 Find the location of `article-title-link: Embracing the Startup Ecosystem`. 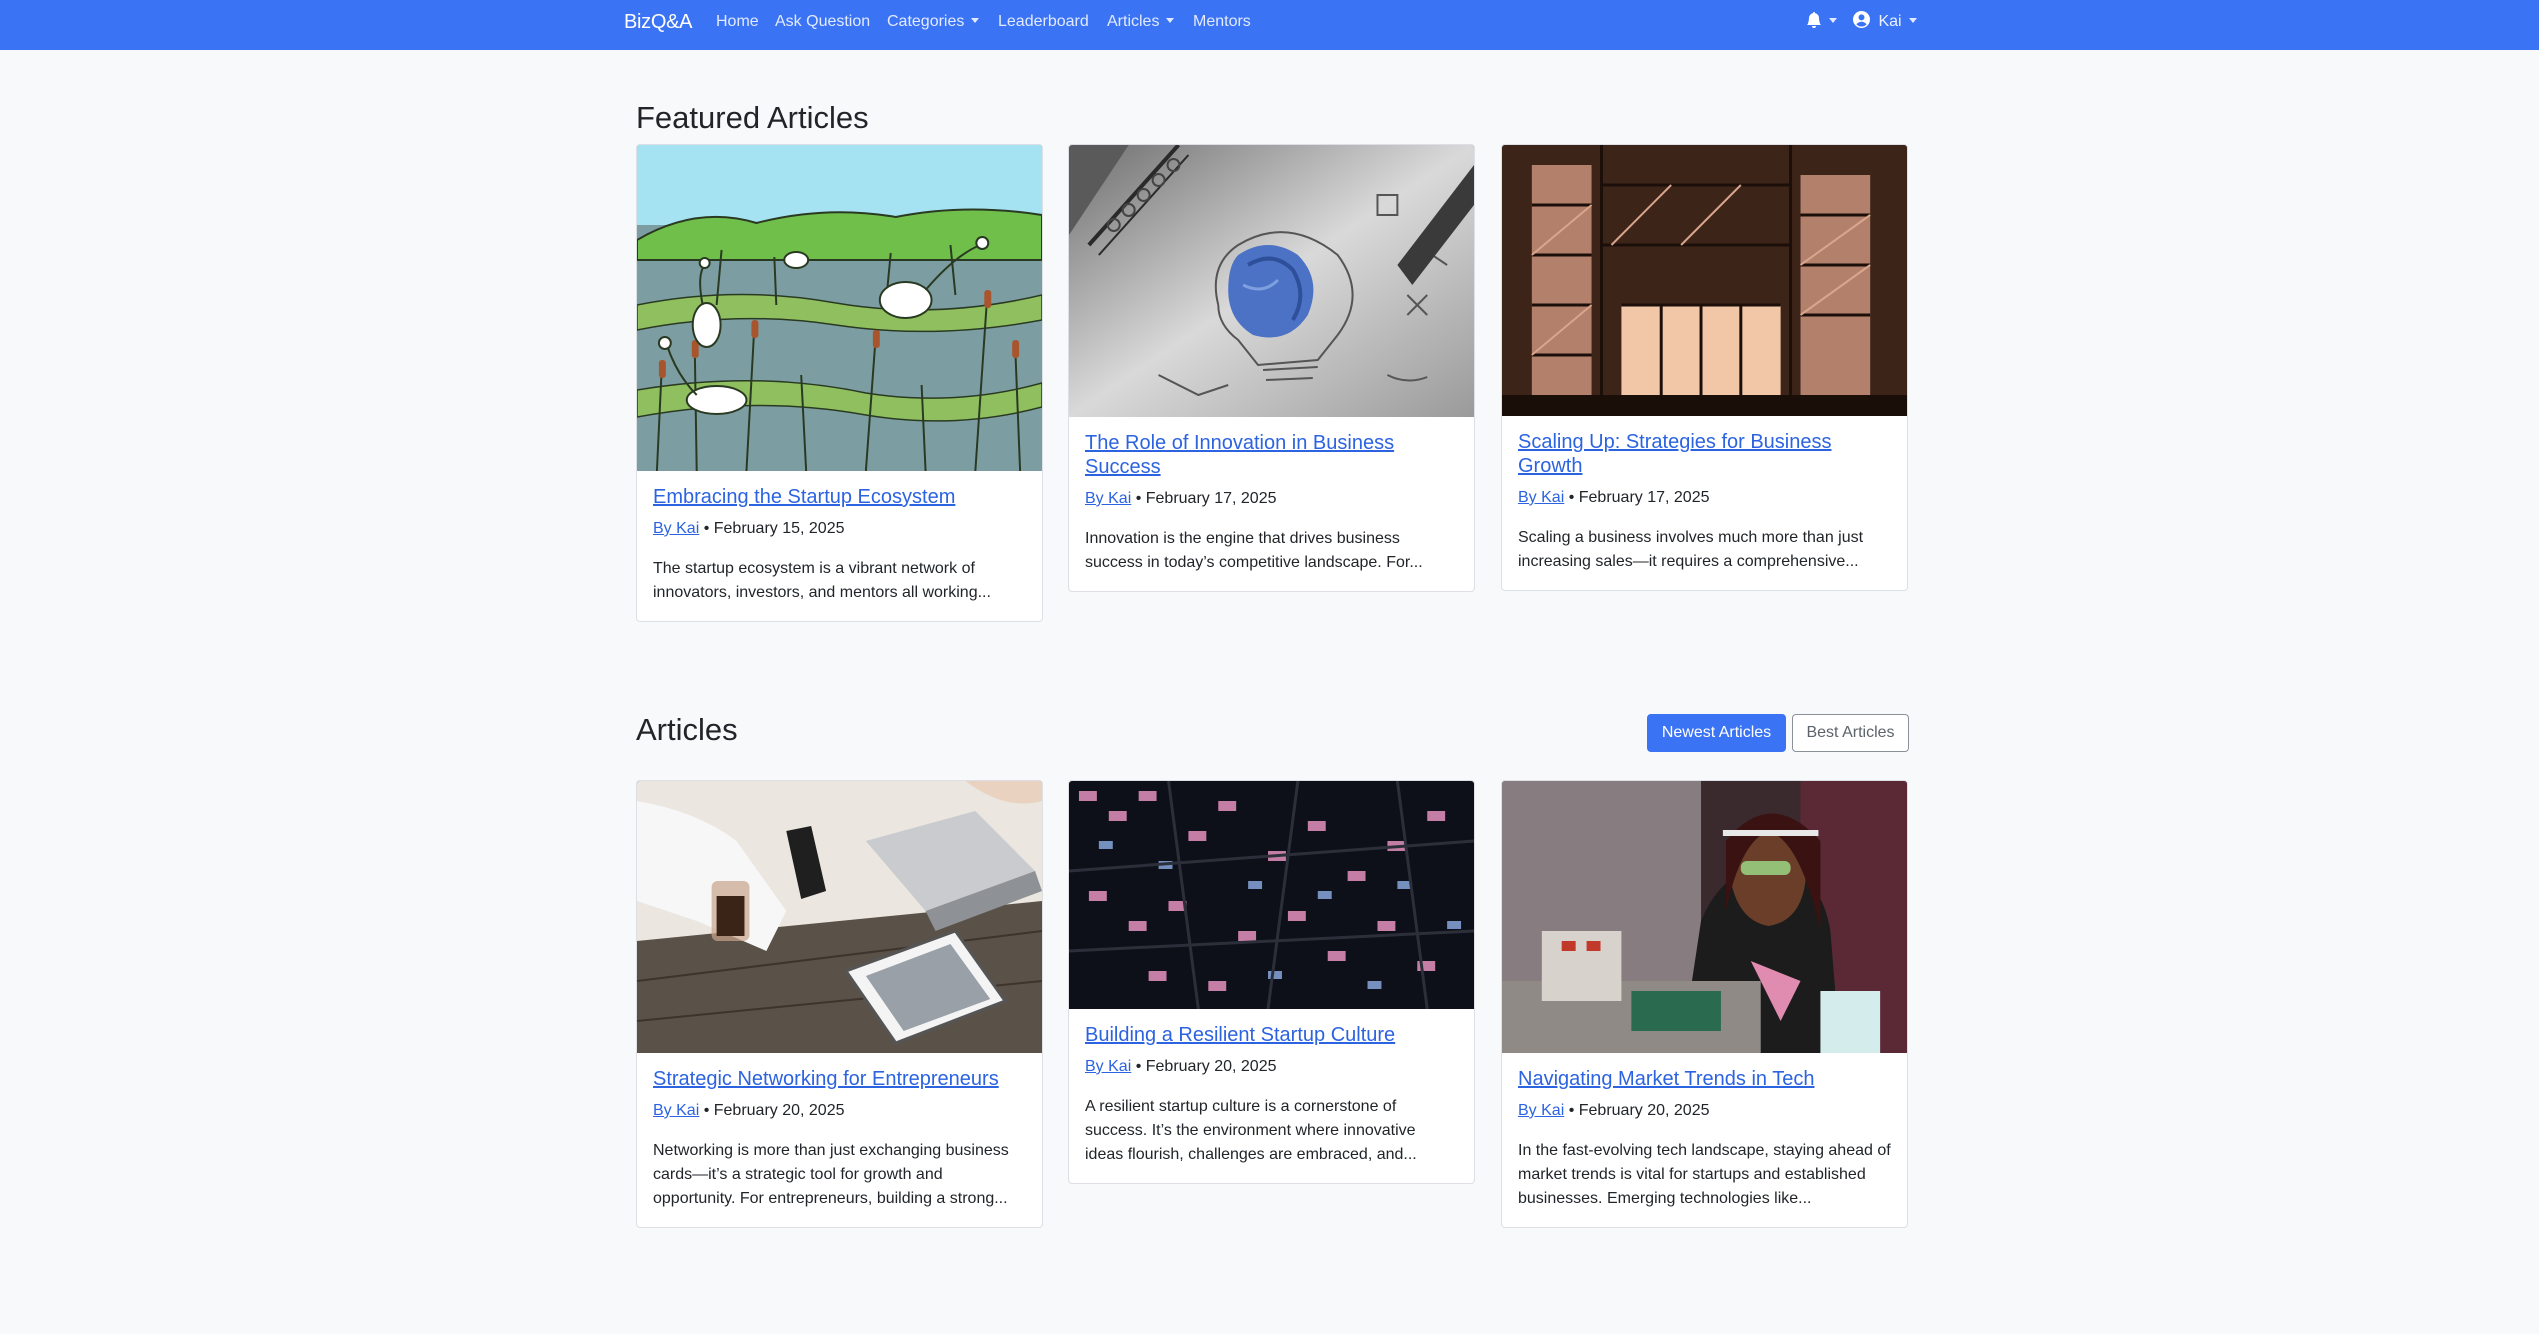

article-title-link: Embracing the Startup Ecosystem is located at coordinates (839, 497).